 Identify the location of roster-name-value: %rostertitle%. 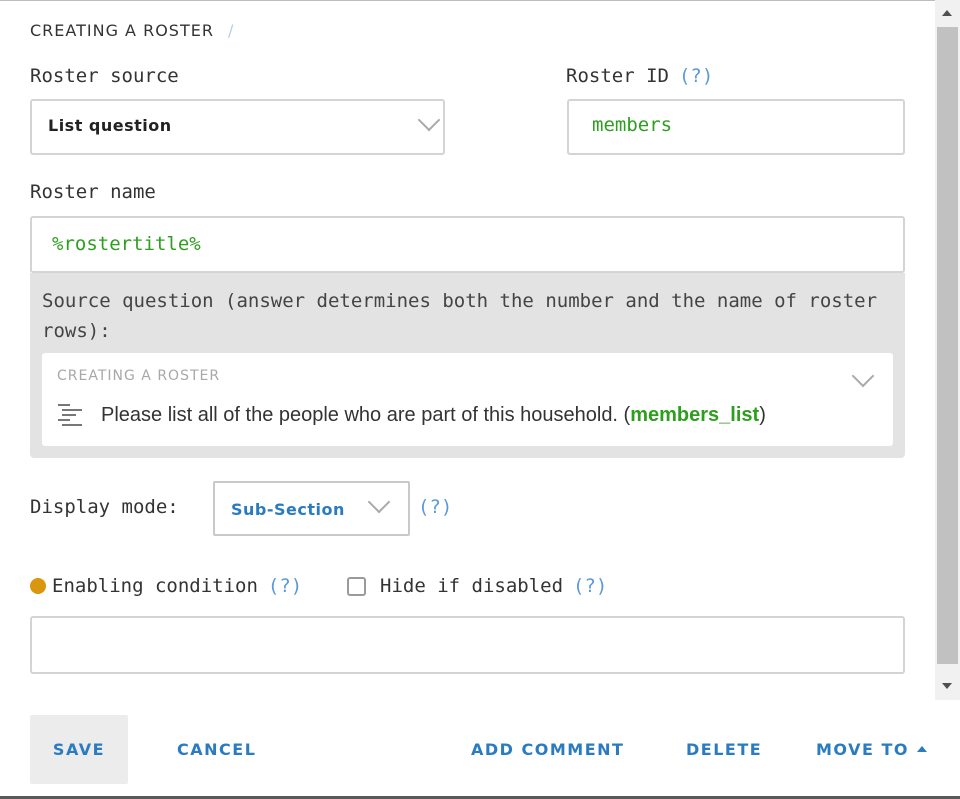
(126, 244).